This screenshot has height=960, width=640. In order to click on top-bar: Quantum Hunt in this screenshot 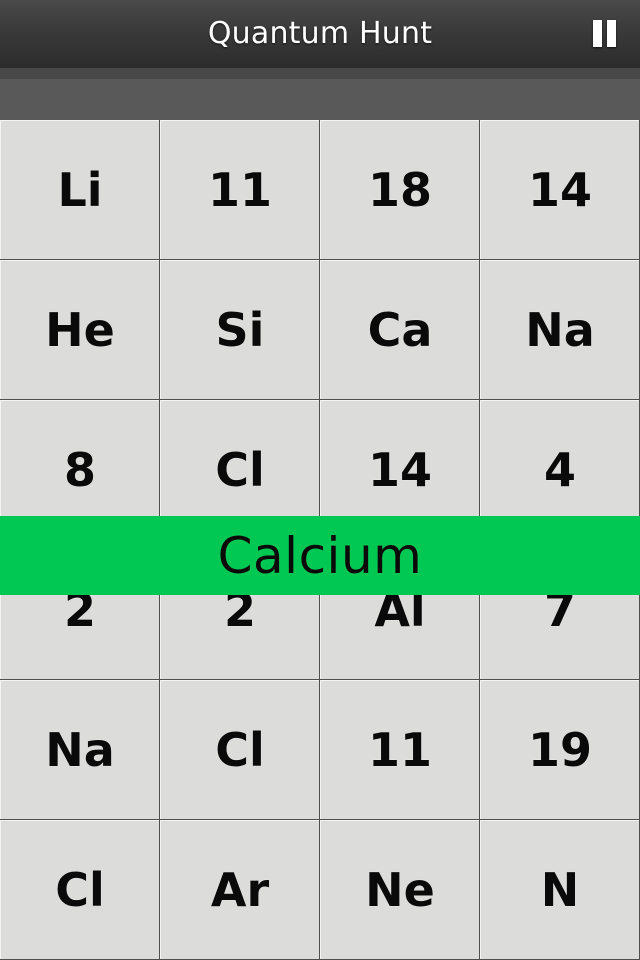, I will do `click(320, 34)`.